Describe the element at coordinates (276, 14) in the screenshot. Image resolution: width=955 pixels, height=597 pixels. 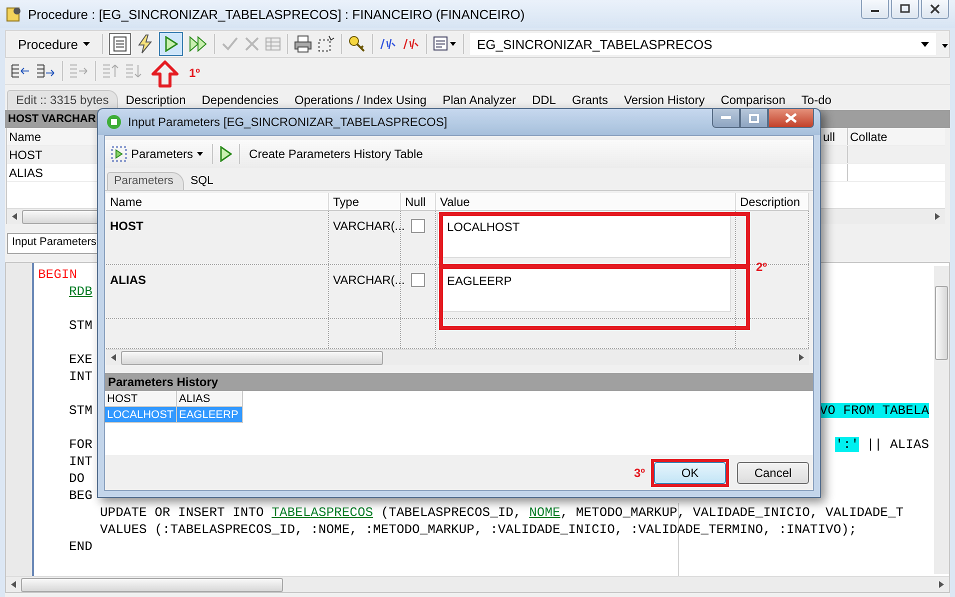
I see `window-title: Procedure : [EG_SINCRONIZAR_TABELASPRECOS] : FINANCEIRO (FINANCEIRO)` at that location.